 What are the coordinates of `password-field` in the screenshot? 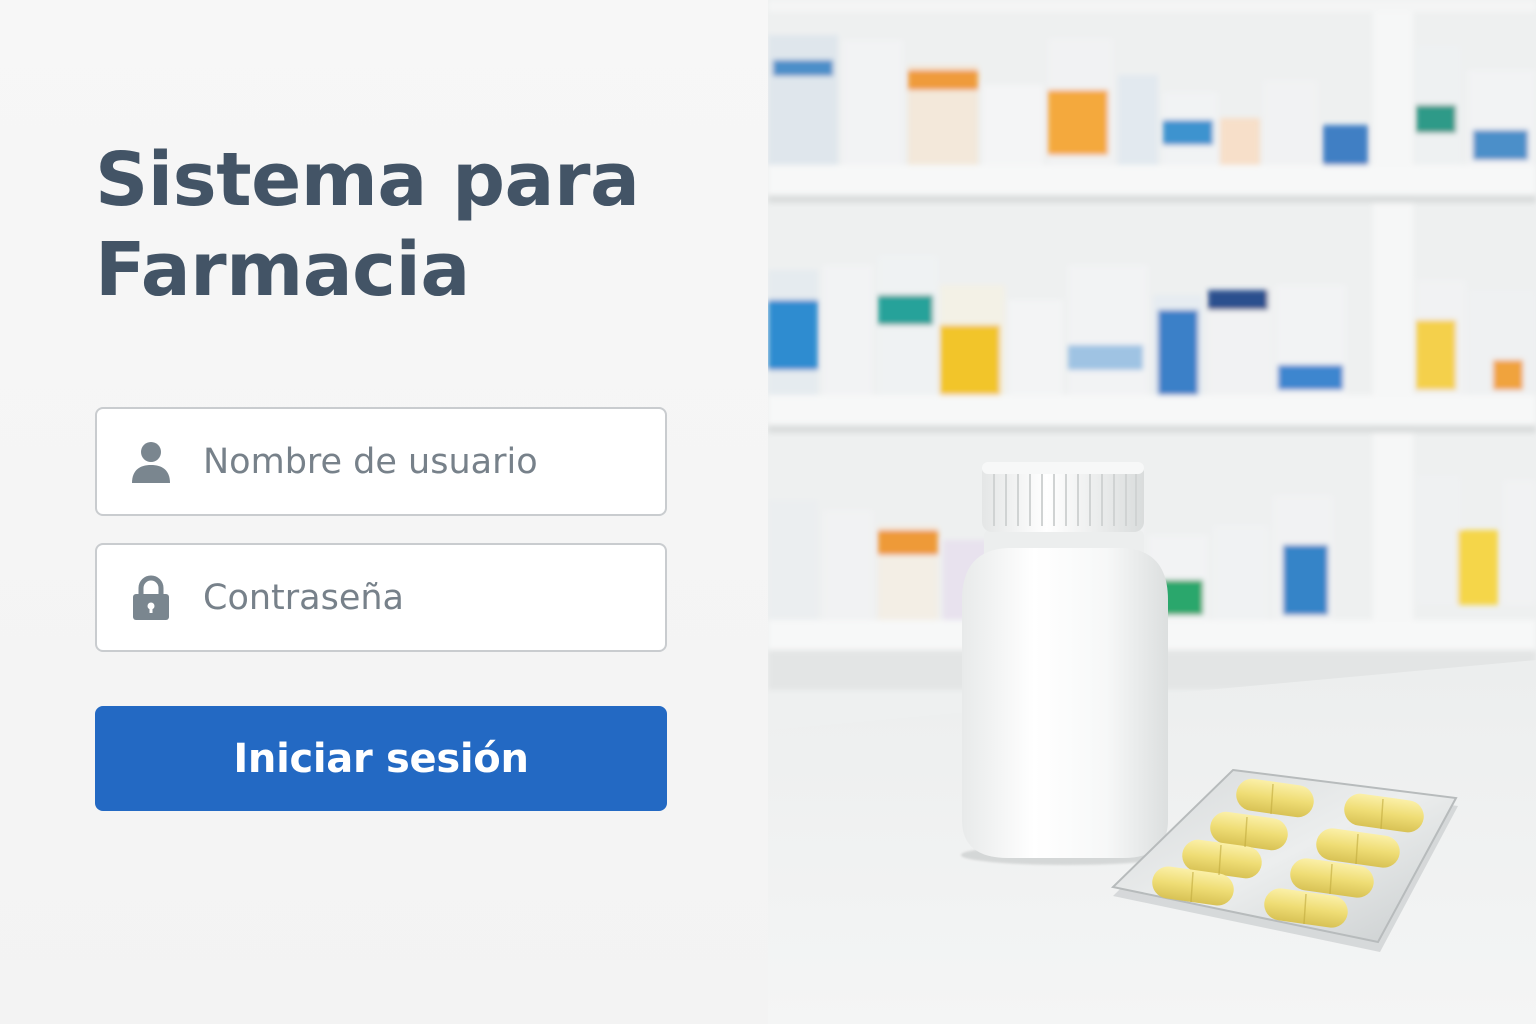 It's located at (381, 597).